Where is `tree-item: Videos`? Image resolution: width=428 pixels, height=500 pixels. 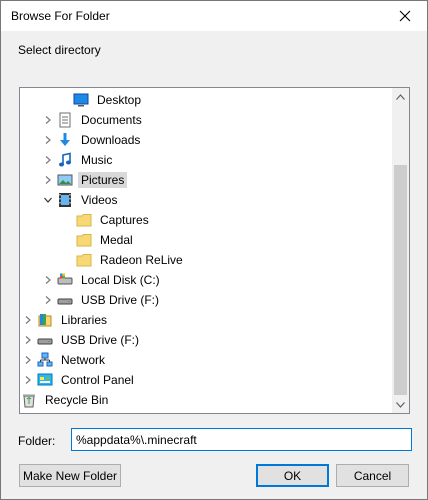 tree-item: Videos is located at coordinates (80, 200).